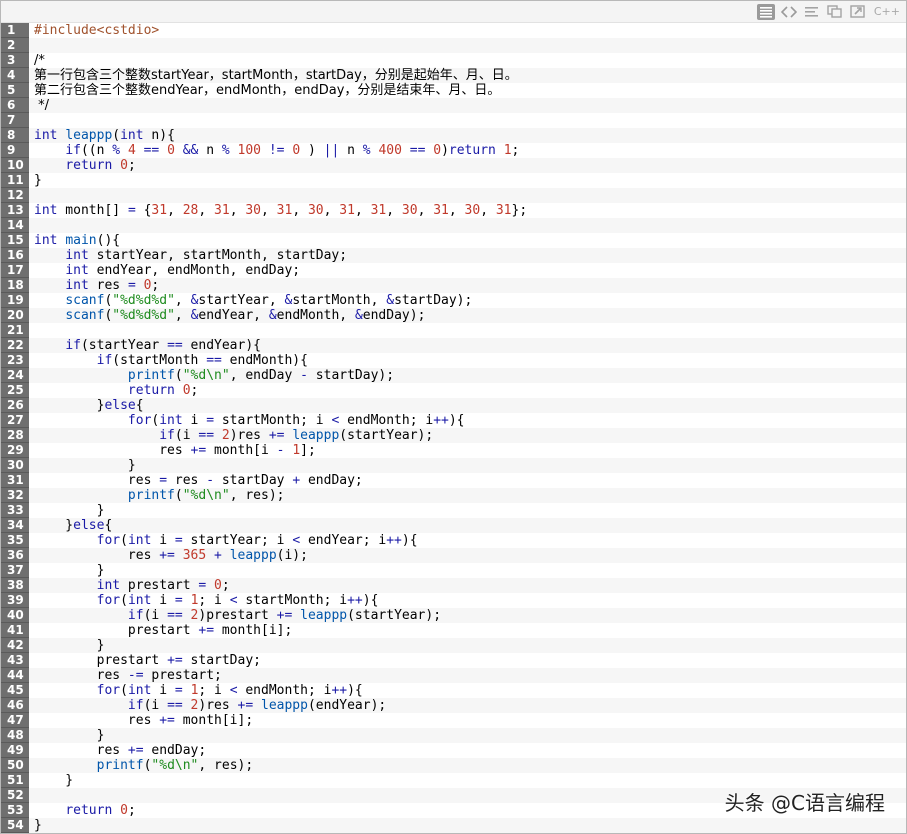  What do you see at coordinates (124, 810) in the screenshot?
I see `code-token: 0` at bounding box center [124, 810].